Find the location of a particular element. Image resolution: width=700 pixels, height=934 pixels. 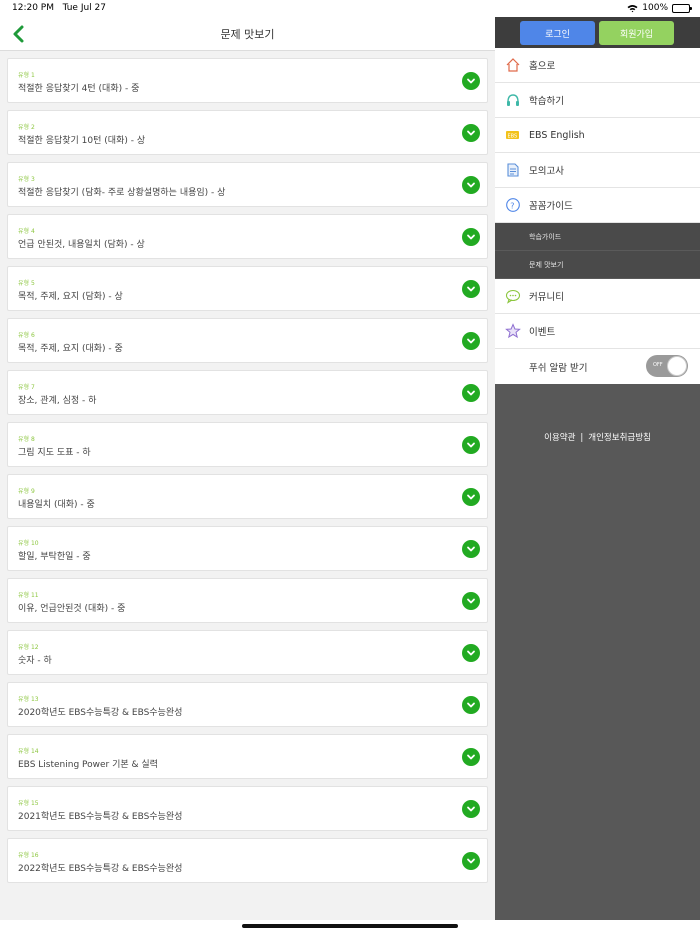

submenu-item-study-guide: 학습가이드 is located at coordinates (597, 237).